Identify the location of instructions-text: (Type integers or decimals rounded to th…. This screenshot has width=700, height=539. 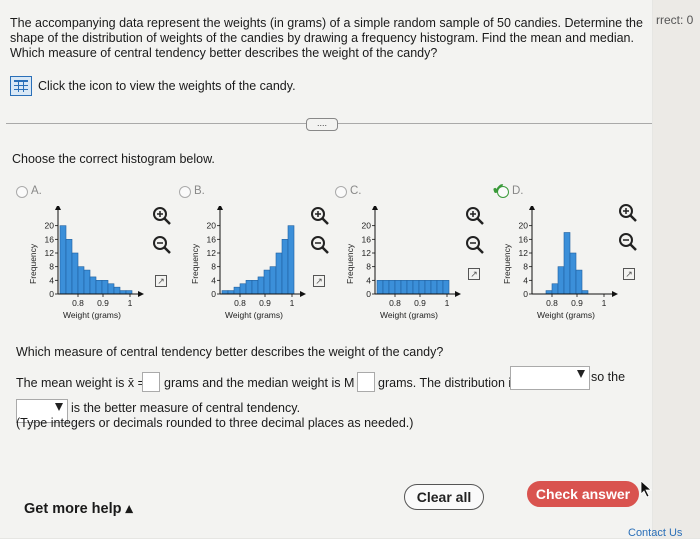
(215, 423).